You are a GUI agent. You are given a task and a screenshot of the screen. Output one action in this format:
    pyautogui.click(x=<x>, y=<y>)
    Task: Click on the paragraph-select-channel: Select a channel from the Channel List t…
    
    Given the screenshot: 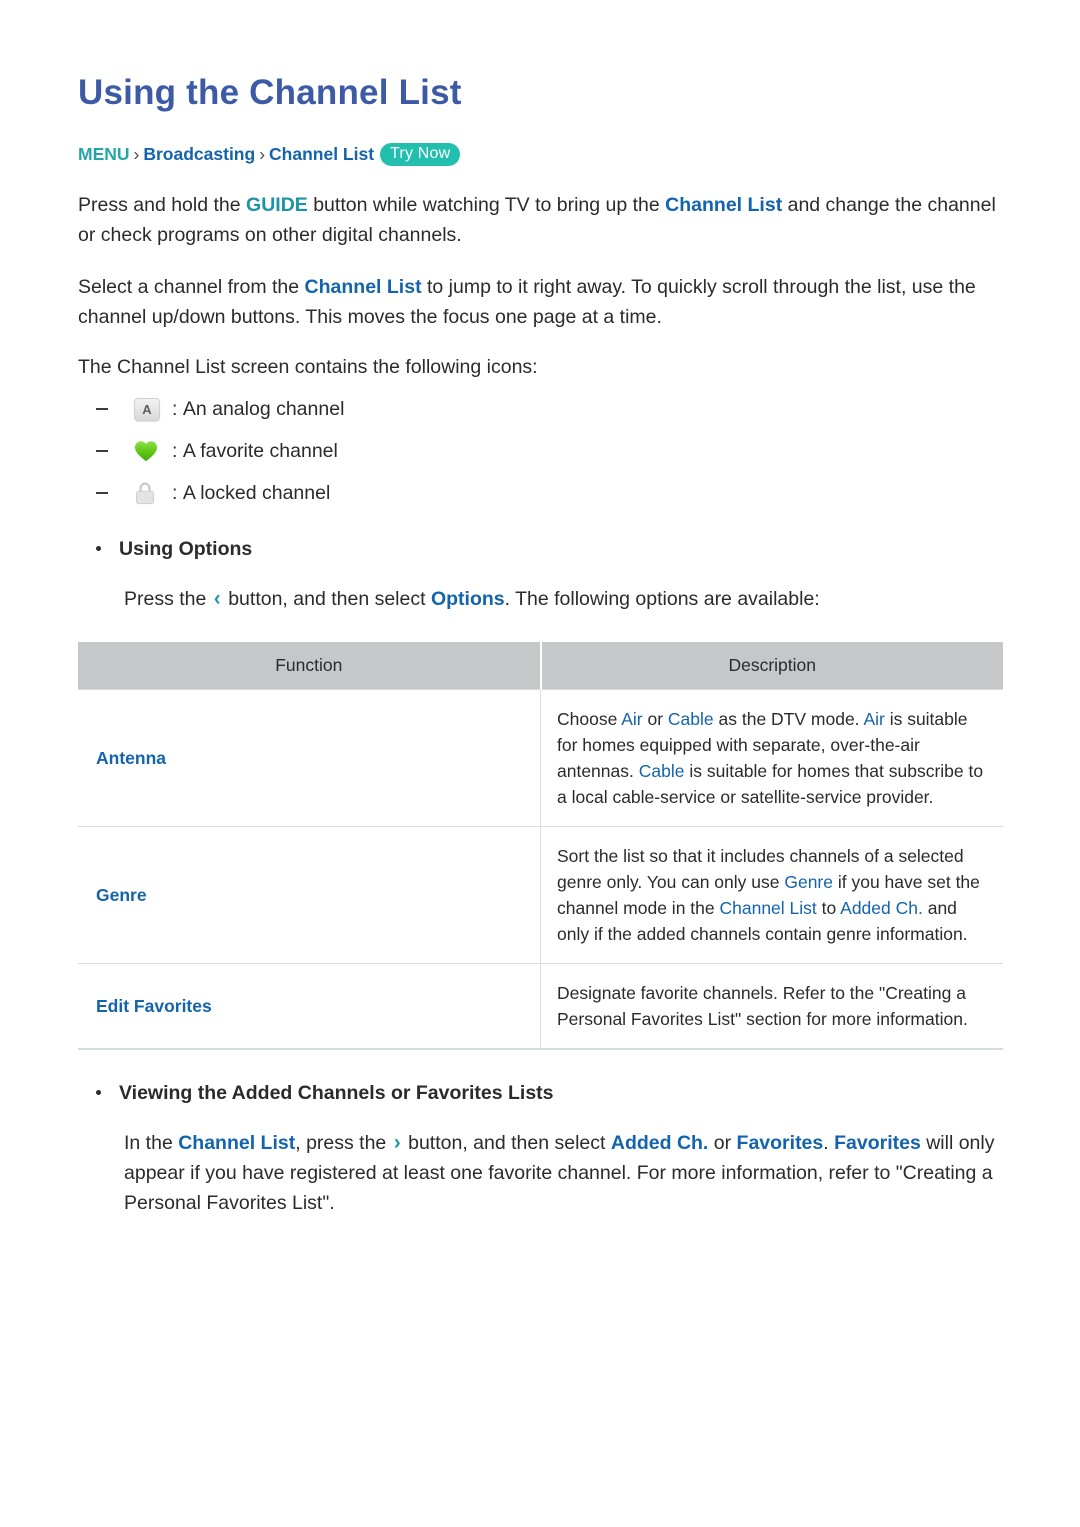 What is the action you would take?
    pyautogui.click(x=540, y=302)
    